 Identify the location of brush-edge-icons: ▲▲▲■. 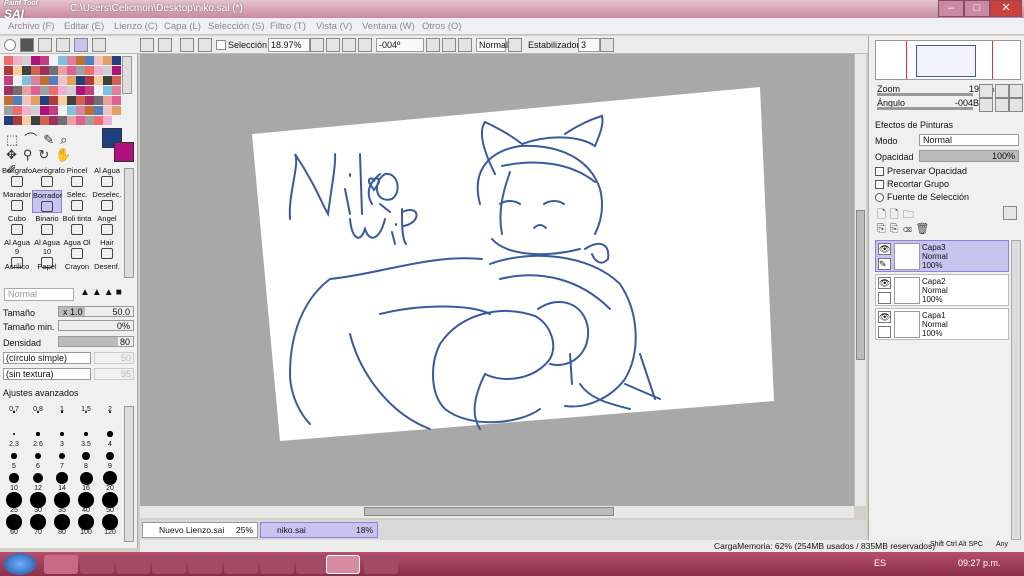
(107, 294).